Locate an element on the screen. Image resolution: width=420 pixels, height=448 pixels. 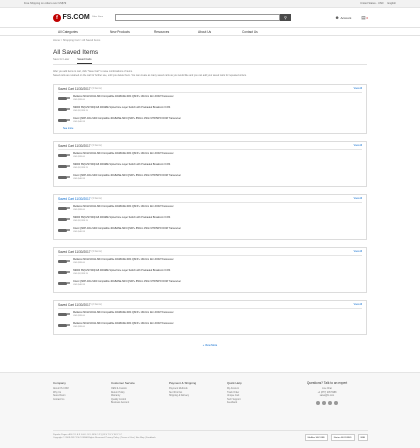
tabs: Save for Later Saved Carts is located at coordinates (210, 61).